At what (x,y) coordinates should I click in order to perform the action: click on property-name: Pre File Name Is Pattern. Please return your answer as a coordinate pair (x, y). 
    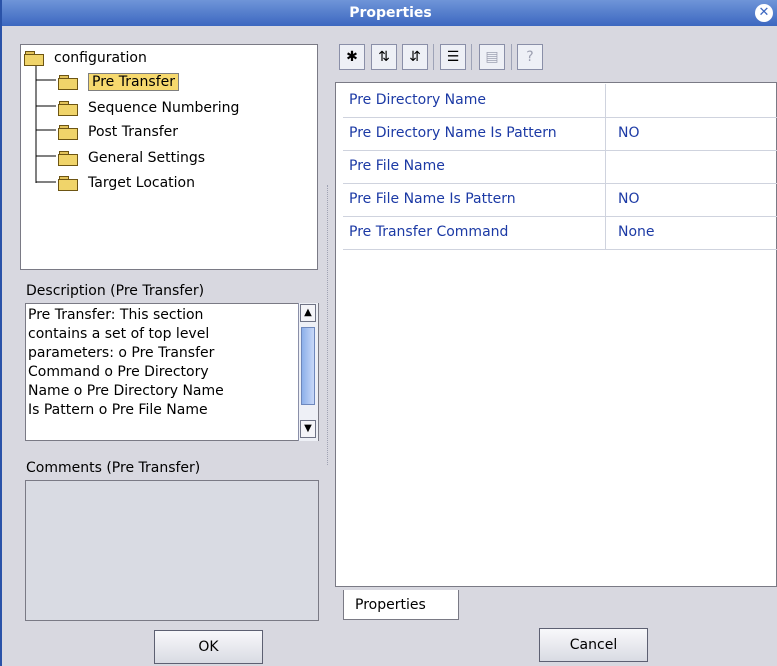
    Looking at the image, I should click on (474, 199).